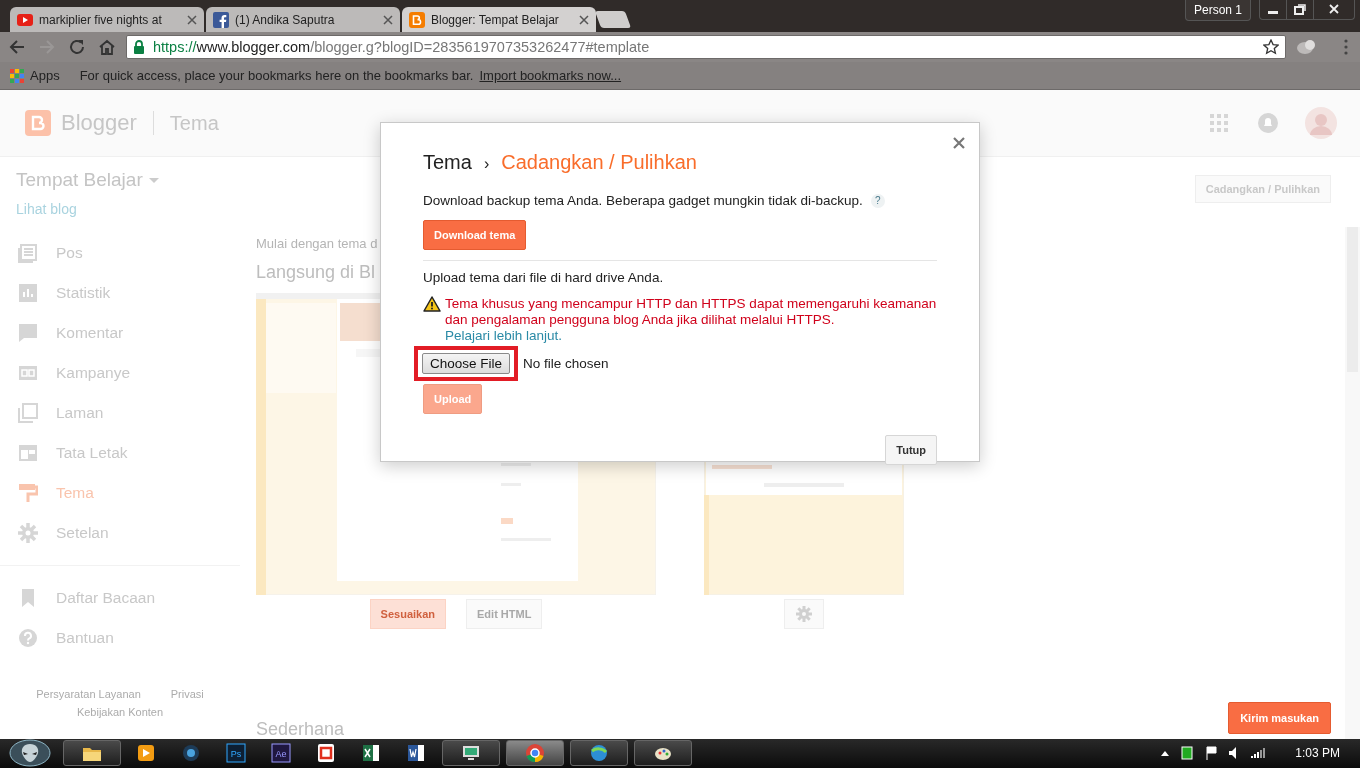 The image size is (1360, 768). What do you see at coordinates (303, 19) in the screenshot?
I see `browser-tab: (1) Andika Saputra` at bounding box center [303, 19].